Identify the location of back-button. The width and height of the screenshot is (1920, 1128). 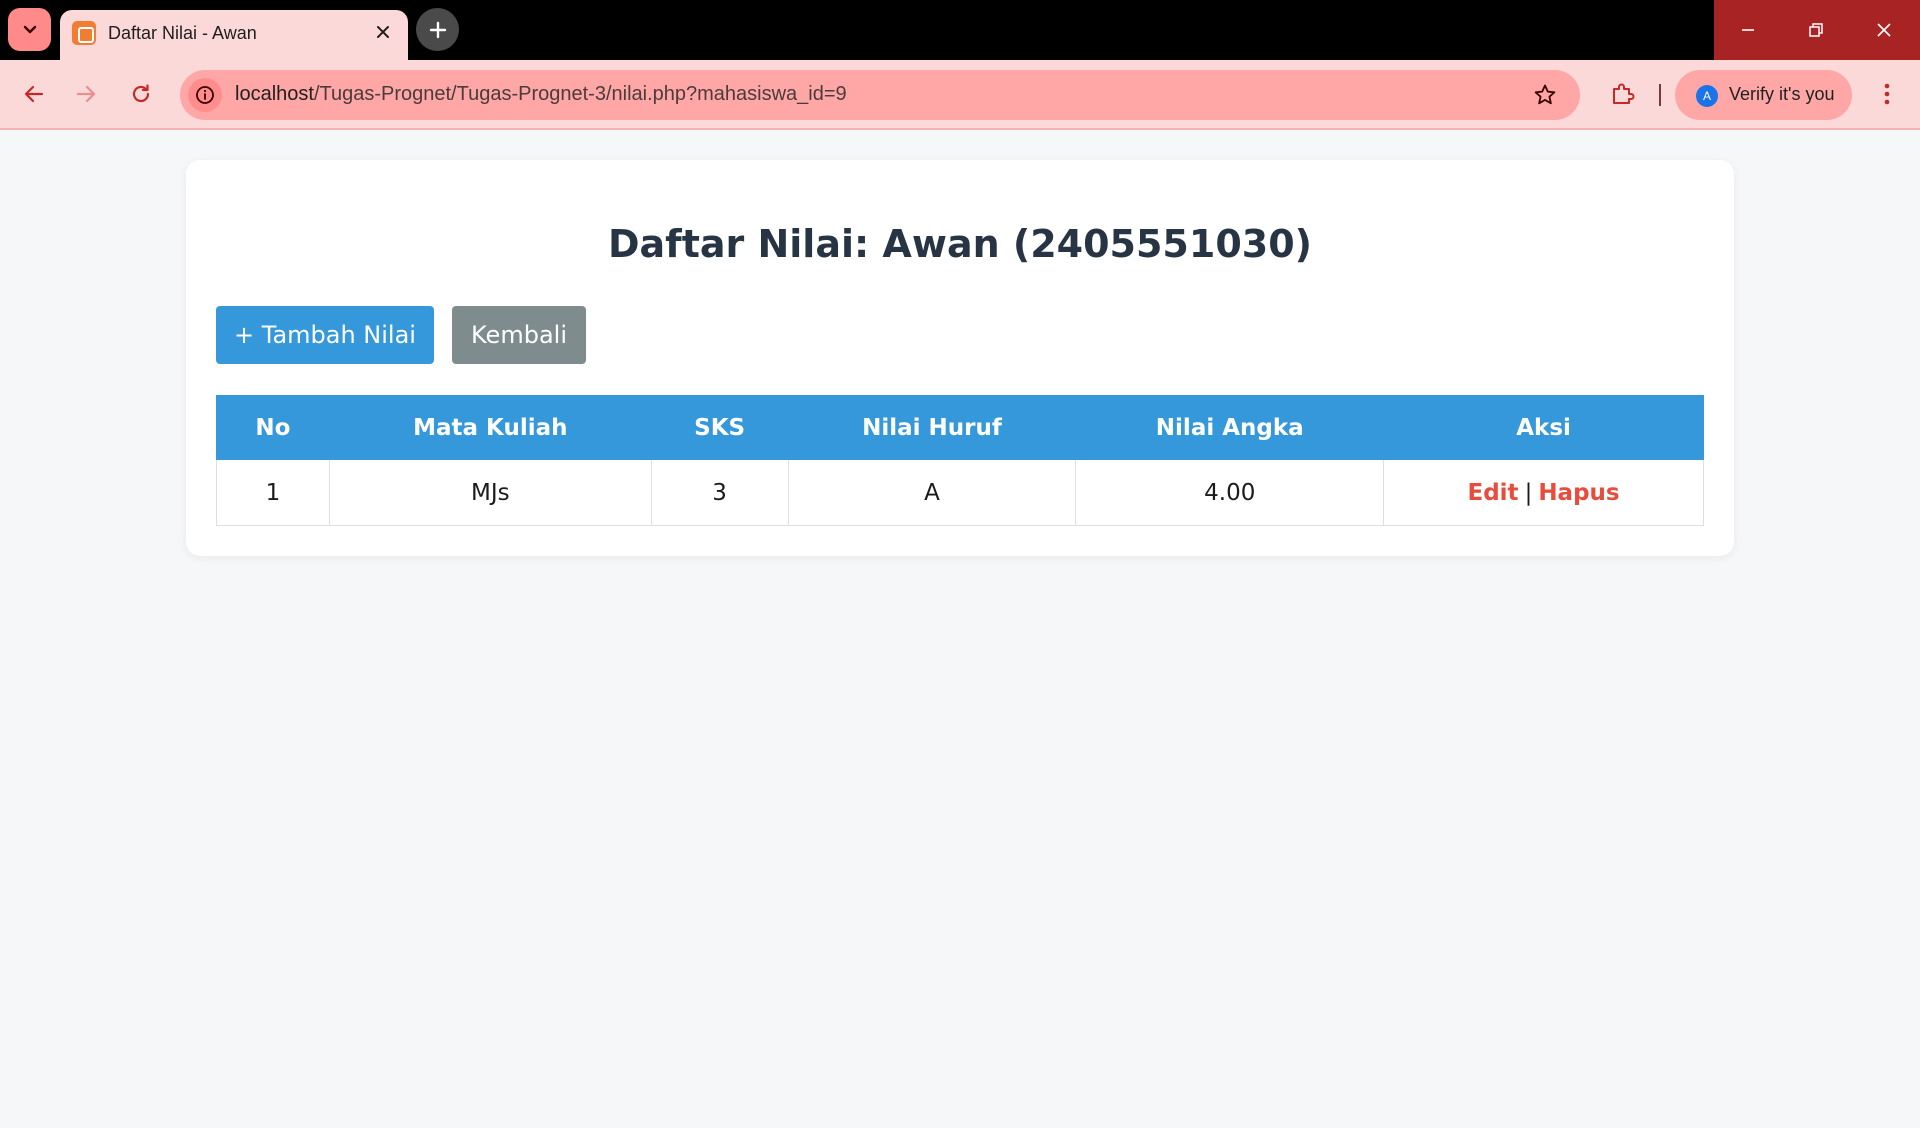
(34, 94).